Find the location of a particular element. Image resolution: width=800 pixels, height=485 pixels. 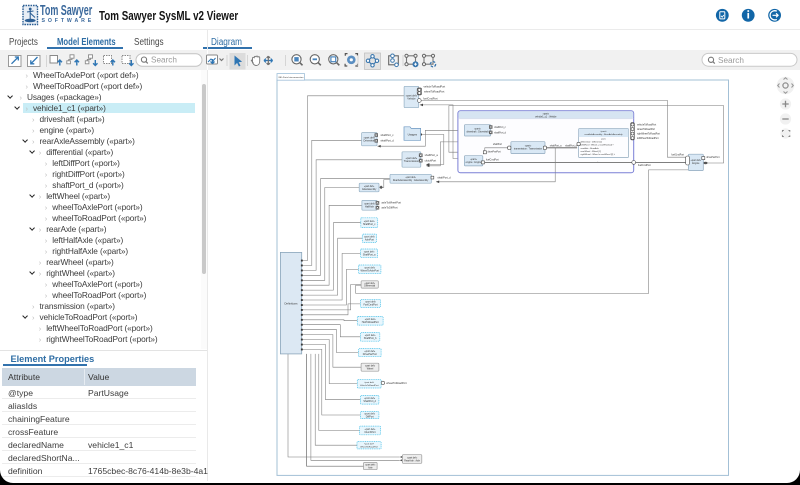

svg-text: clutchPort is located at coordinates (431, 161).